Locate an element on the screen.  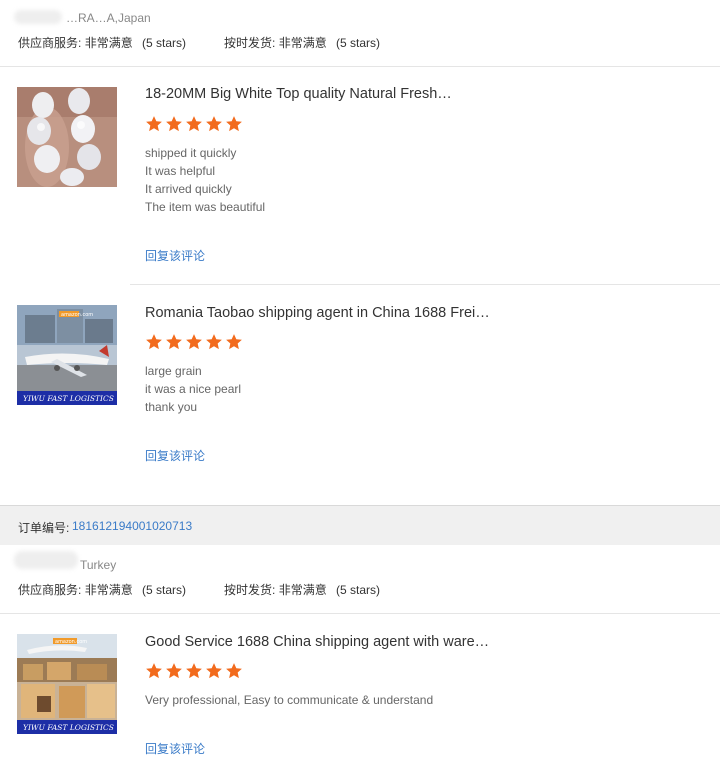
airplane-image: amazon.com YIWU FAST LOGISTICS is located at coordinates (67, 355).